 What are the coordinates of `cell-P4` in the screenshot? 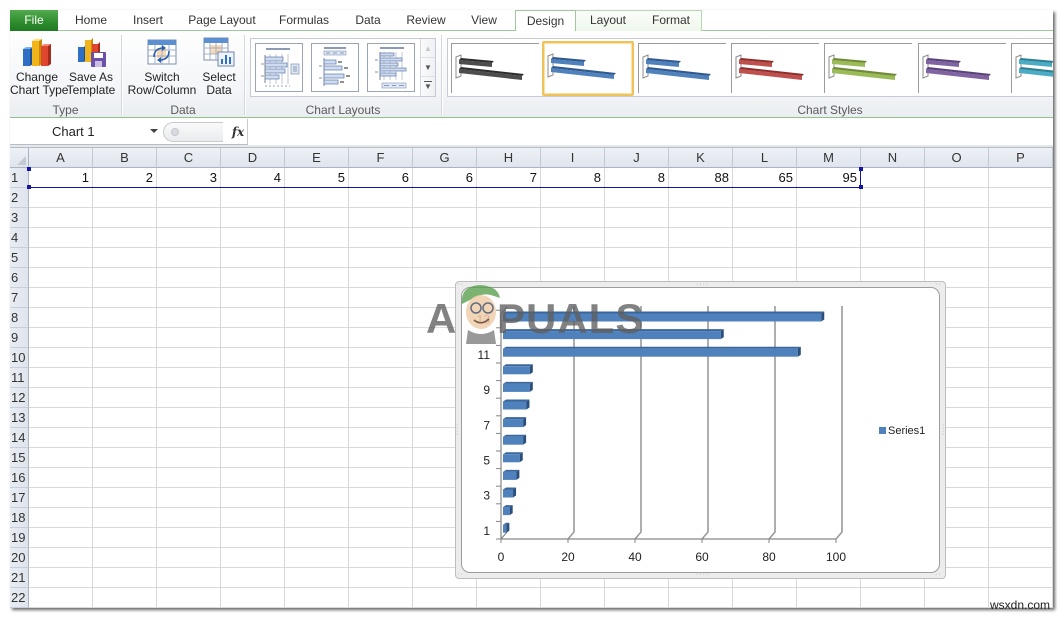 It's located at (1021, 238).